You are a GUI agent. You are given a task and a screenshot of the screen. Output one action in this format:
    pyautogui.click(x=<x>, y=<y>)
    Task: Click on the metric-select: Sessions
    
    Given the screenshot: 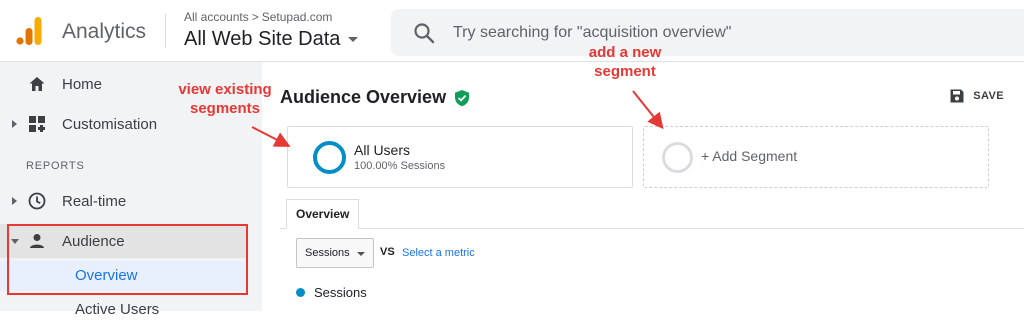 What is the action you would take?
    pyautogui.click(x=335, y=253)
    